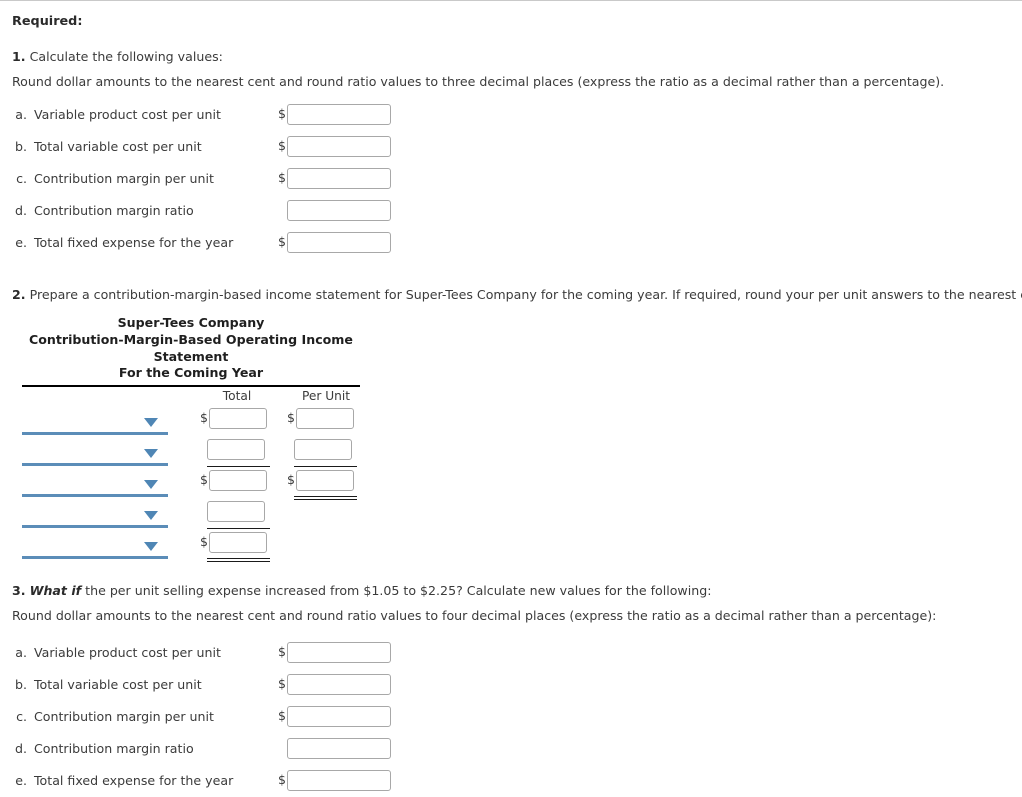 This screenshot has height=797, width=1022. What do you see at coordinates (372, 396) in the screenshot?
I see `statement-column-headers: Total Per Unit` at bounding box center [372, 396].